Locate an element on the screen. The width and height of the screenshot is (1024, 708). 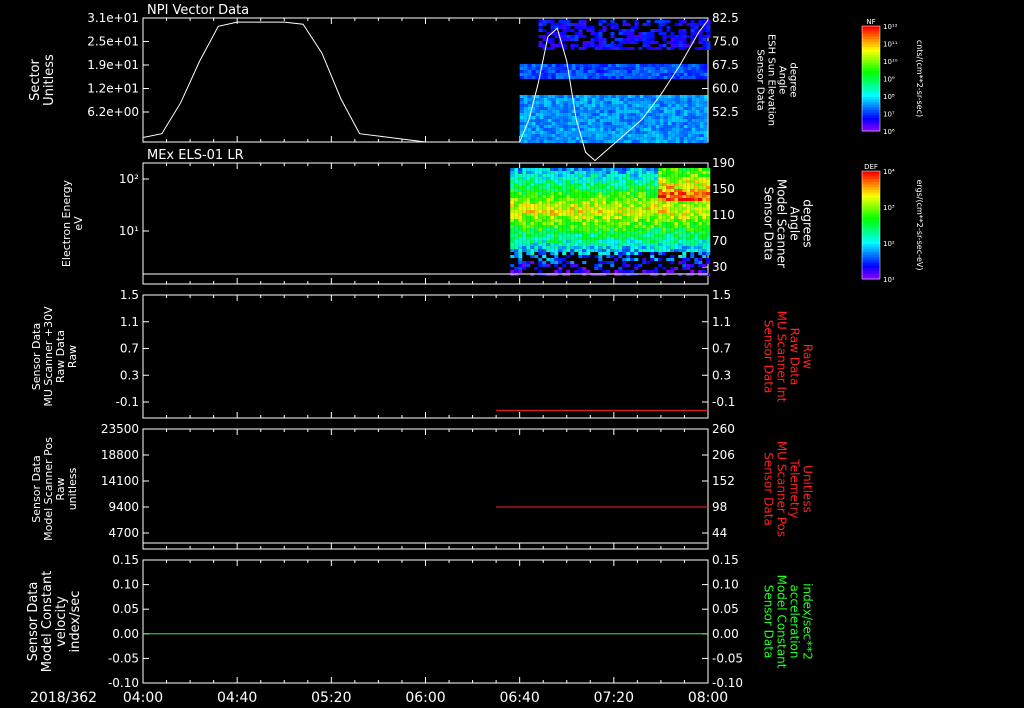
x-tick-label: 08:00 is located at coordinates (708, 698).